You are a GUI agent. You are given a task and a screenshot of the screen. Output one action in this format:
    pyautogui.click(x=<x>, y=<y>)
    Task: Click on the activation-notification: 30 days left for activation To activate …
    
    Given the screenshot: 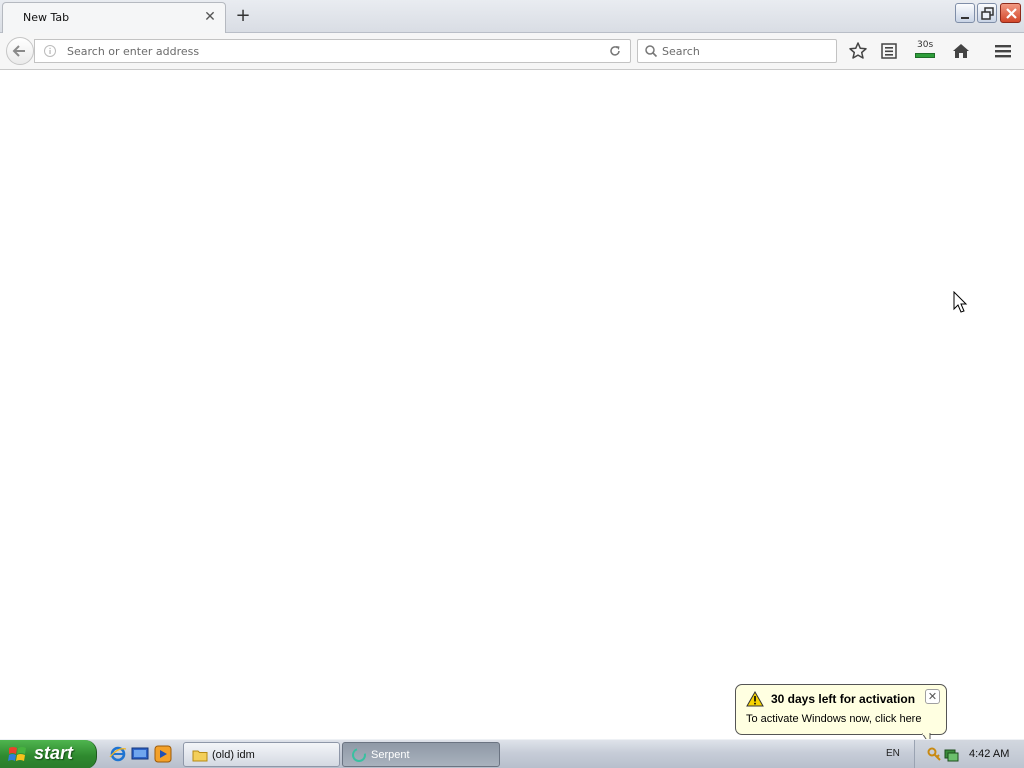 What is the action you would take?
    pyautogui.click(x=841, y=709)
    